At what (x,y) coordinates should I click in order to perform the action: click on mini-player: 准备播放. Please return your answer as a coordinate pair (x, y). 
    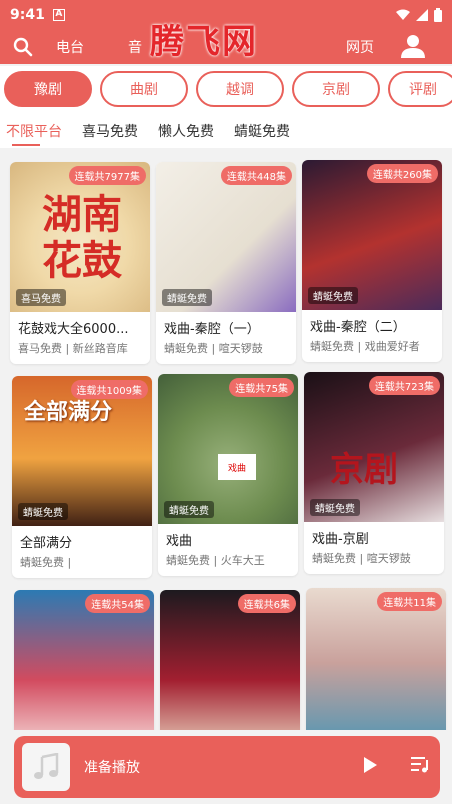
    Looking at the image, I should click on (227, 767).